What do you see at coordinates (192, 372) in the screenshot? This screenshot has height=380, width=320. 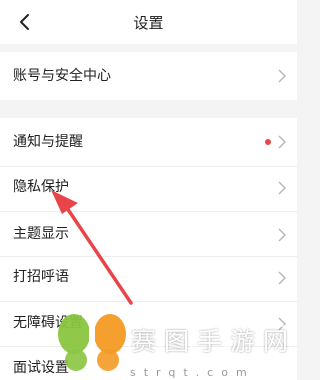 I see `watermark-url: strqt.com` at bounding box center [192, 372].